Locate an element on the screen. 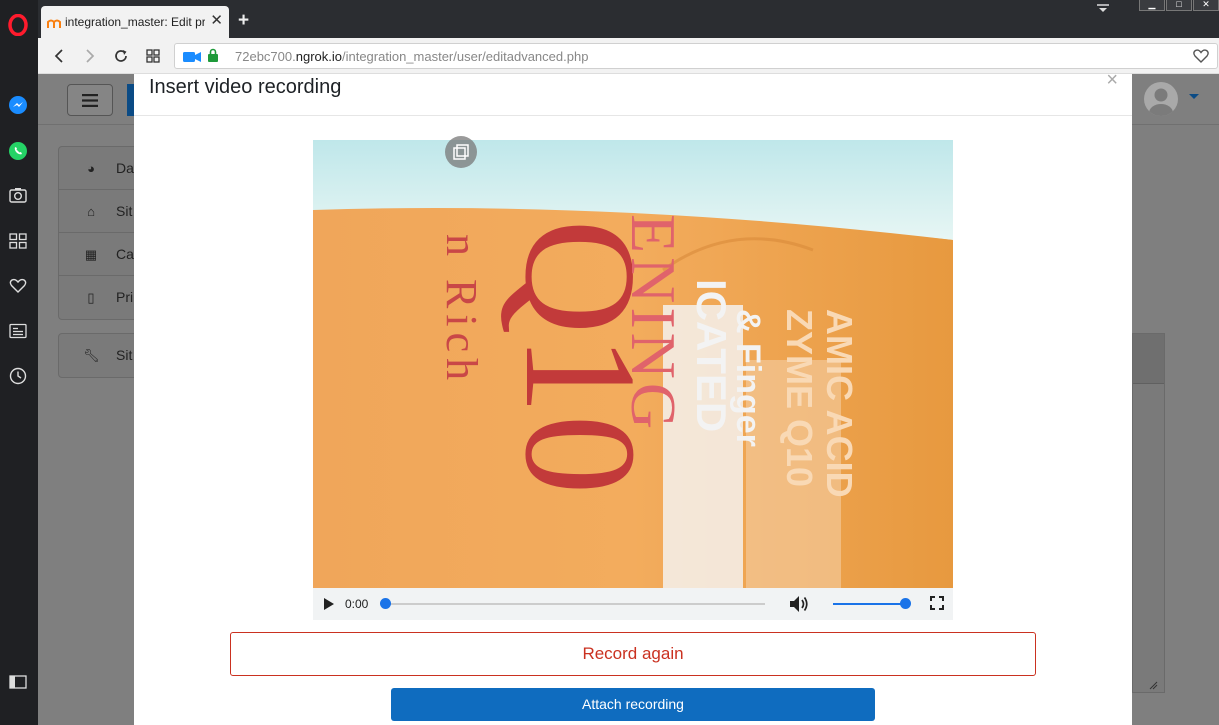  video-controls: 0:00 is located at coordinates (633, 604).